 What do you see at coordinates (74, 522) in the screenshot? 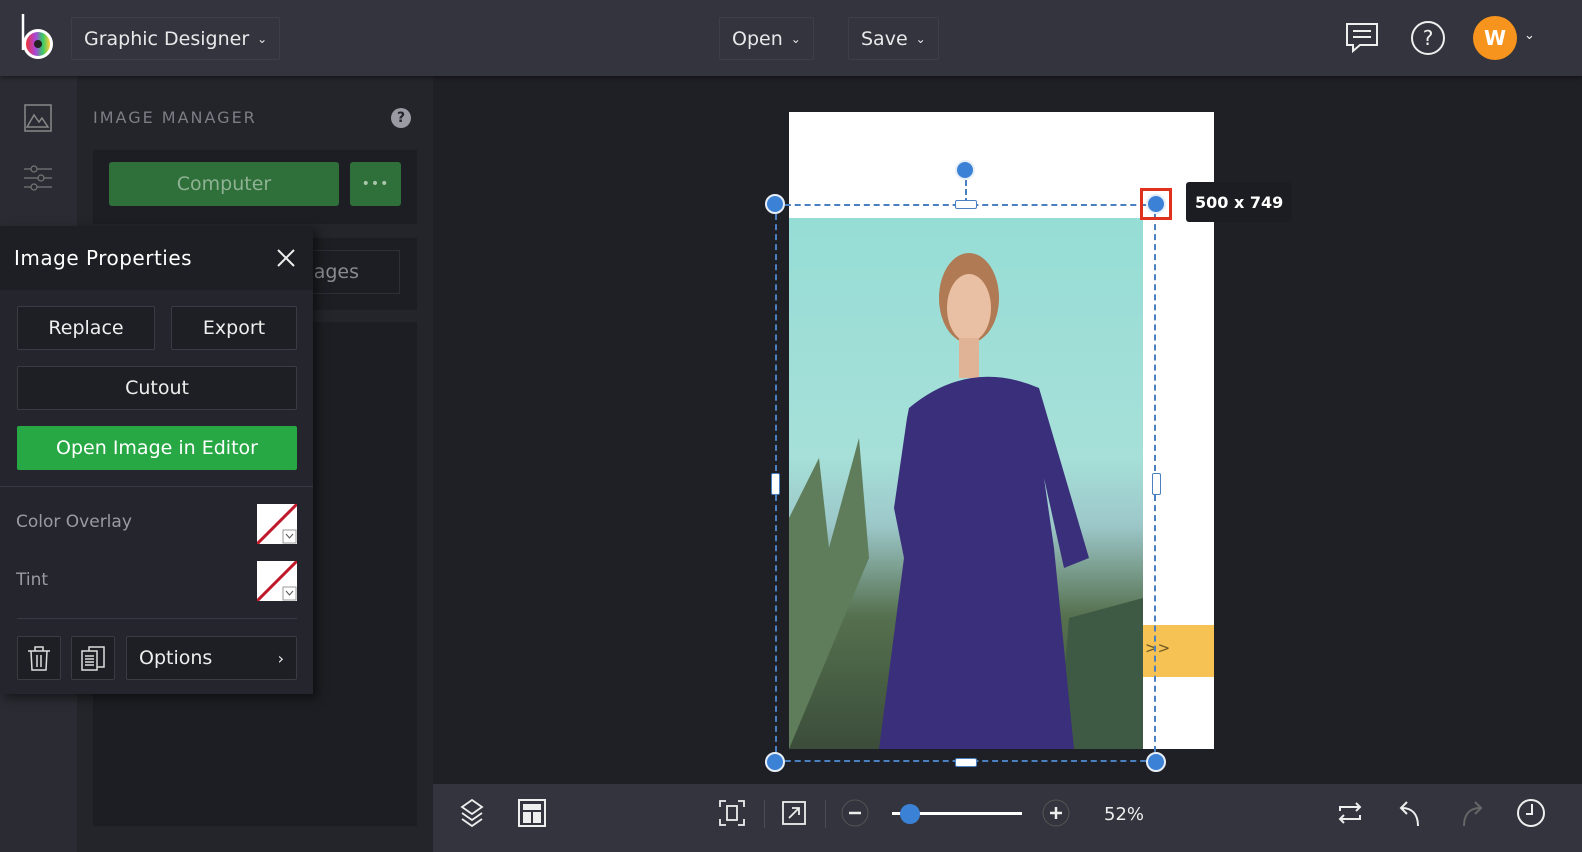
I see `color-overlay-label: Color Overlay` at bounding box center [74, 522].